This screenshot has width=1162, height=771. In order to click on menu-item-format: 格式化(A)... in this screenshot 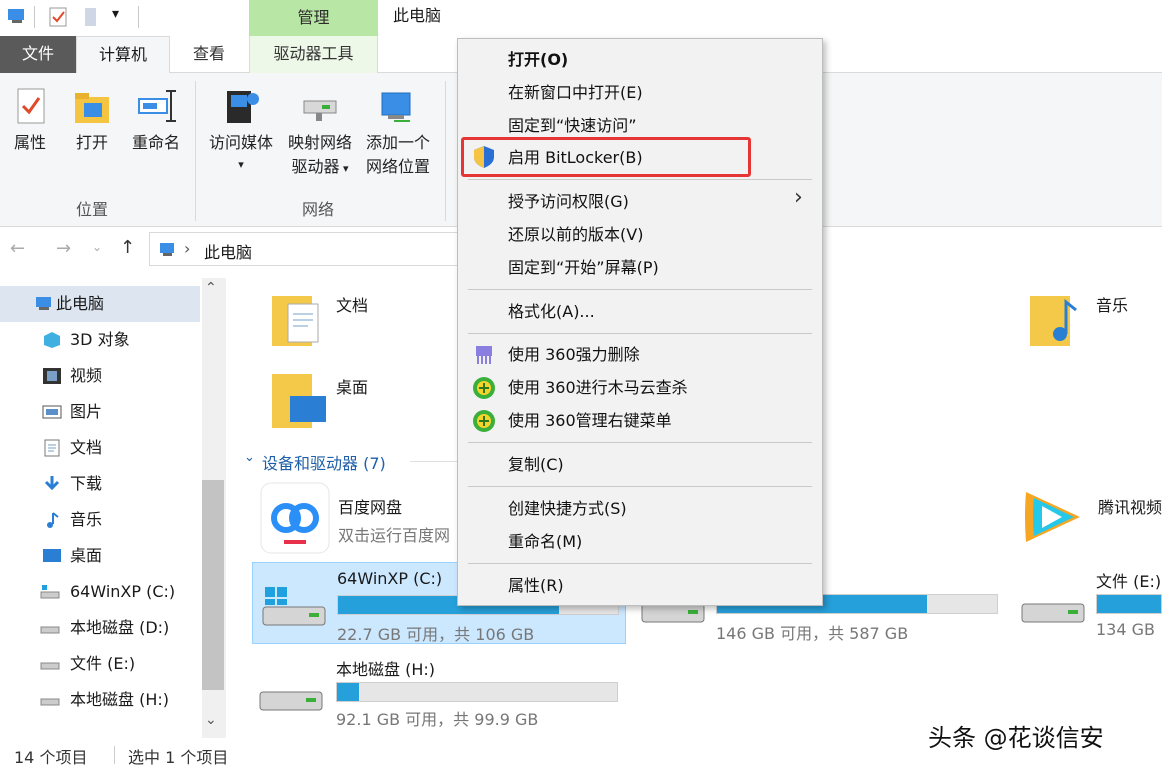, I will do `click(551, 312)`.